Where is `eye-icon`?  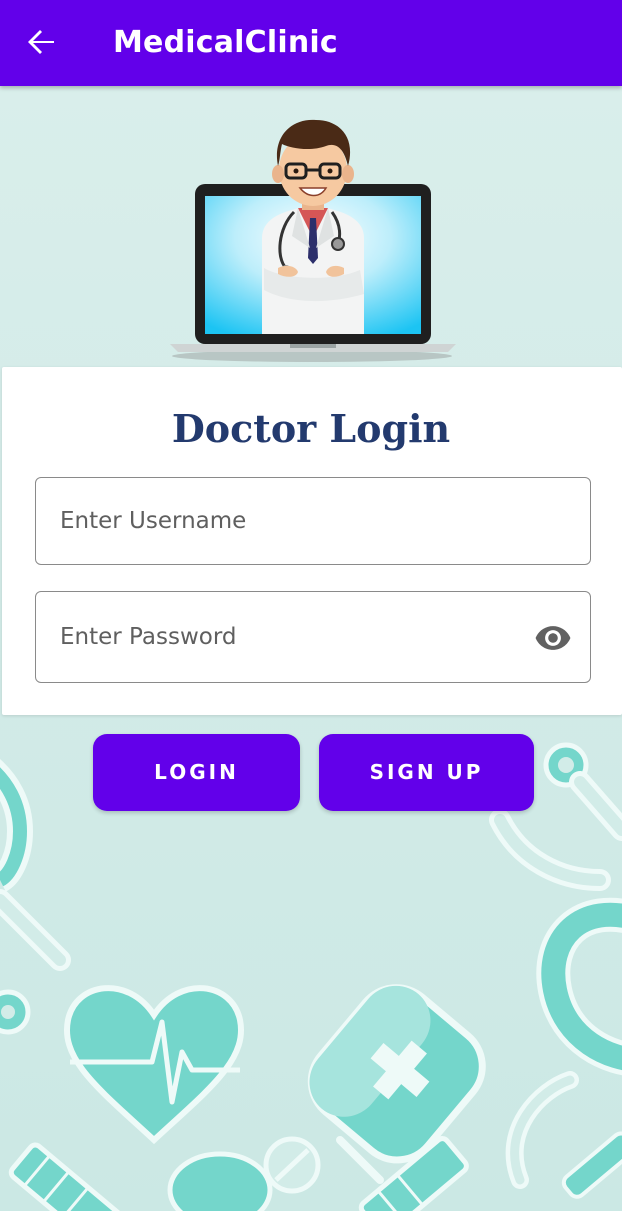
eye-icon is located at coordinates (553, 638).